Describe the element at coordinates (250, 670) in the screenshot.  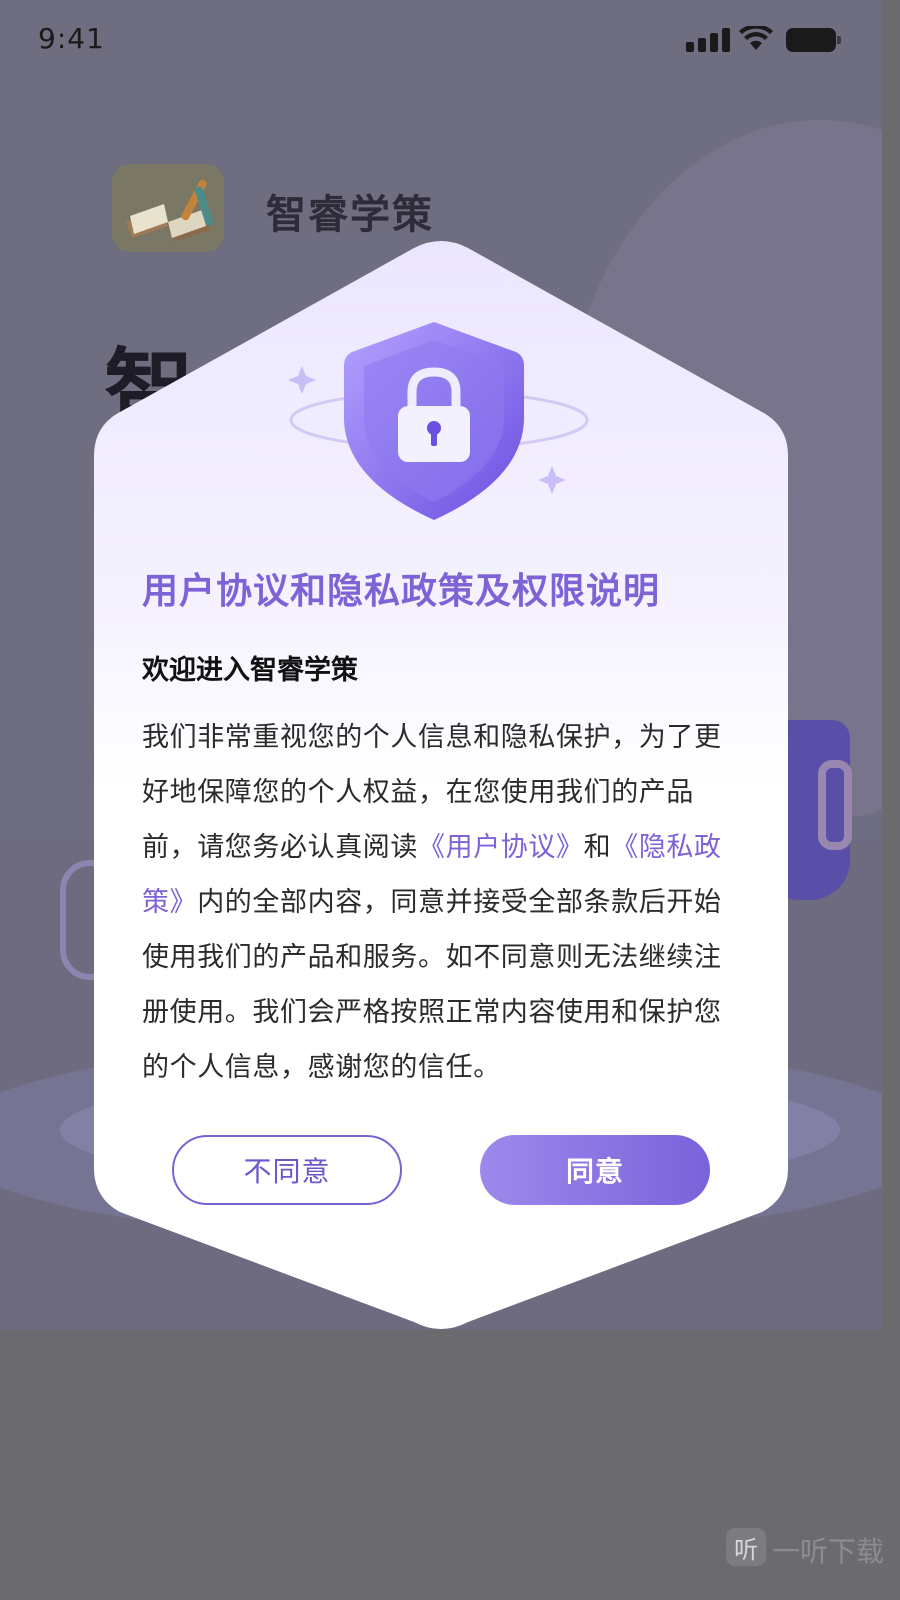
I see `welcome-text: 欢迎进入智睿学策` at that location.